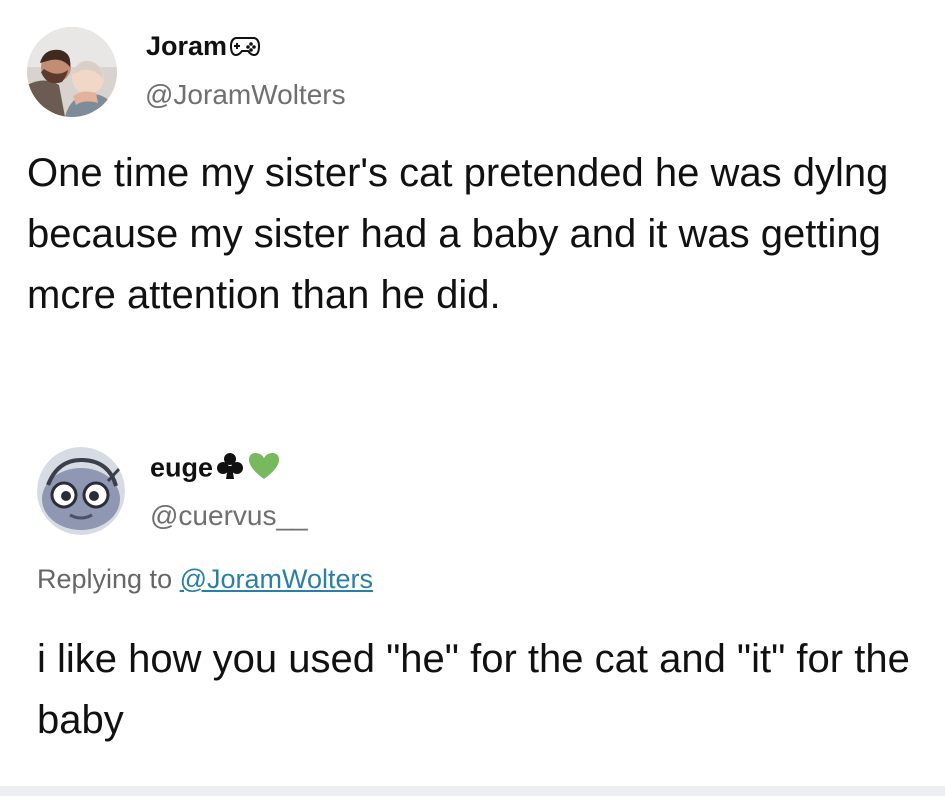 The image size is (945, 796). Describe the element at coordinates (245, 95) in the screenshot. I see `joram-handle: @JoramWolters` at that location.